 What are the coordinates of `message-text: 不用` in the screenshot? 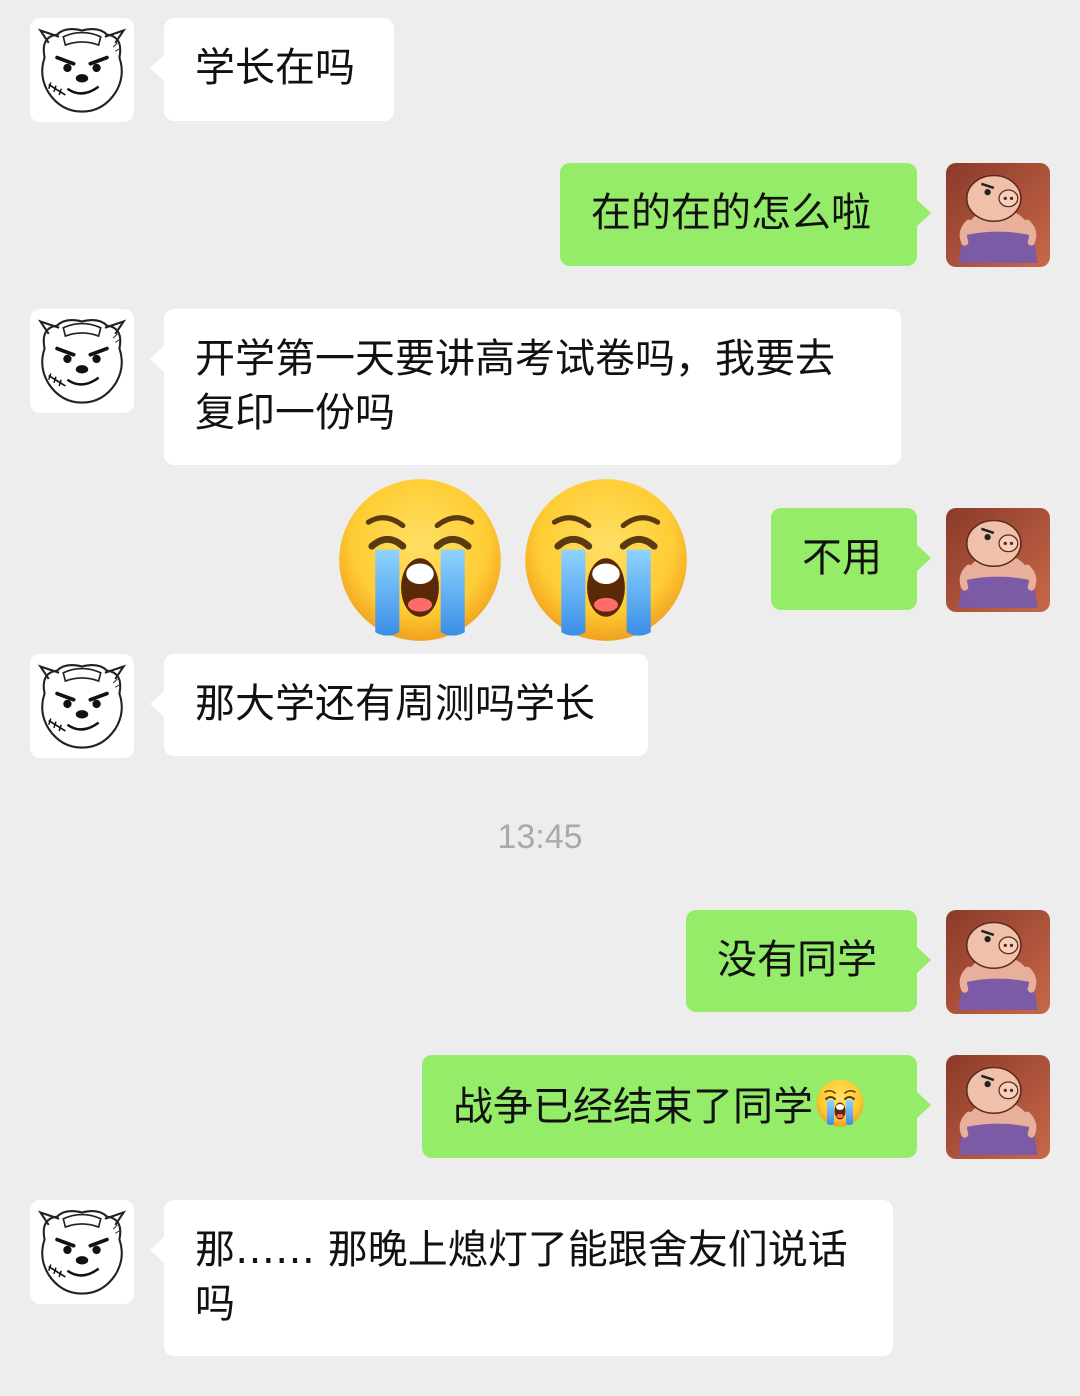 It's located at (842, 558).